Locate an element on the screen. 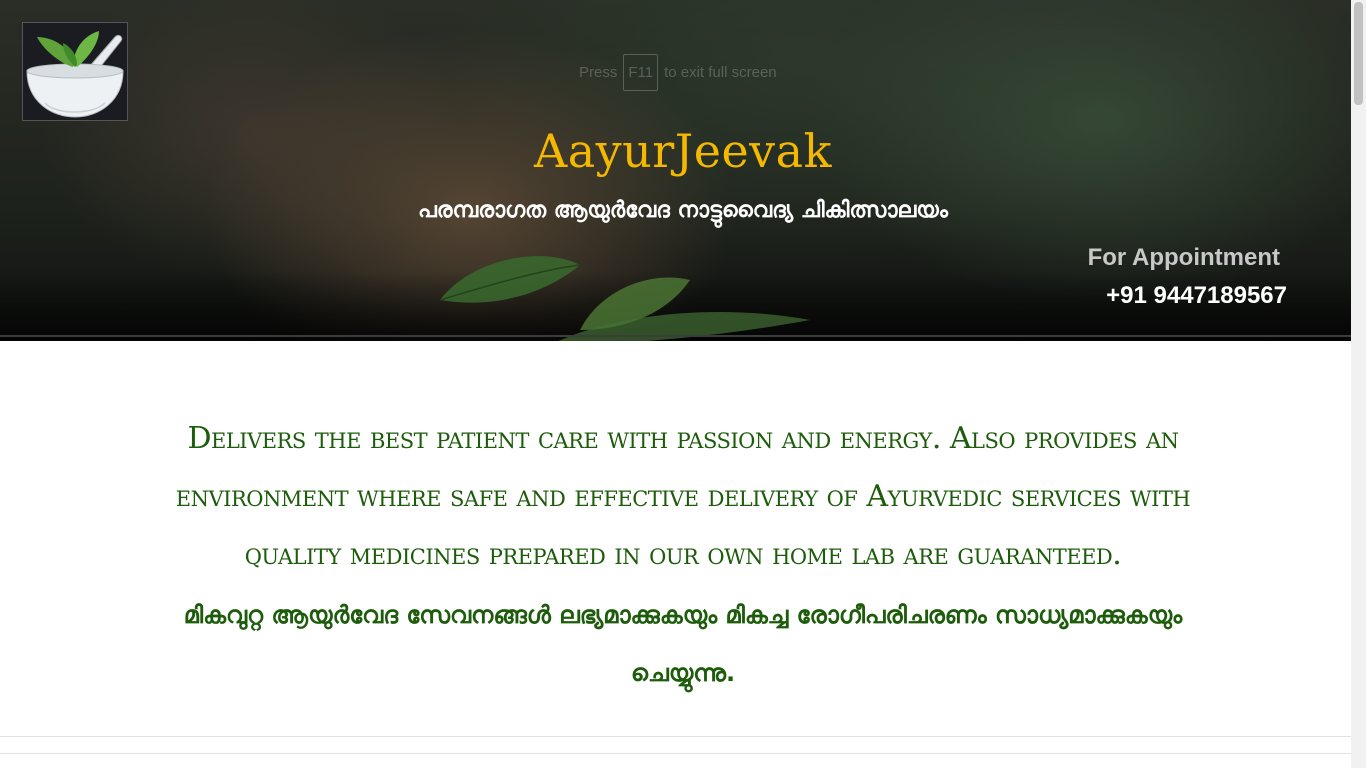 The image size is (1366, 768). scrollbar-thumb is located at coordinates (1358, 53).